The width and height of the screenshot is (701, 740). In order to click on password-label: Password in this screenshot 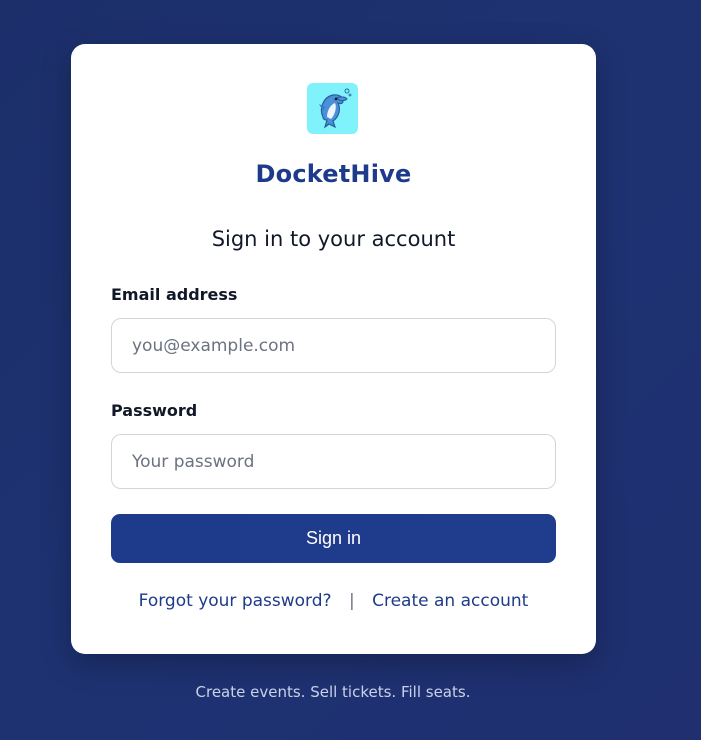, I will do `click(154, 410)`.